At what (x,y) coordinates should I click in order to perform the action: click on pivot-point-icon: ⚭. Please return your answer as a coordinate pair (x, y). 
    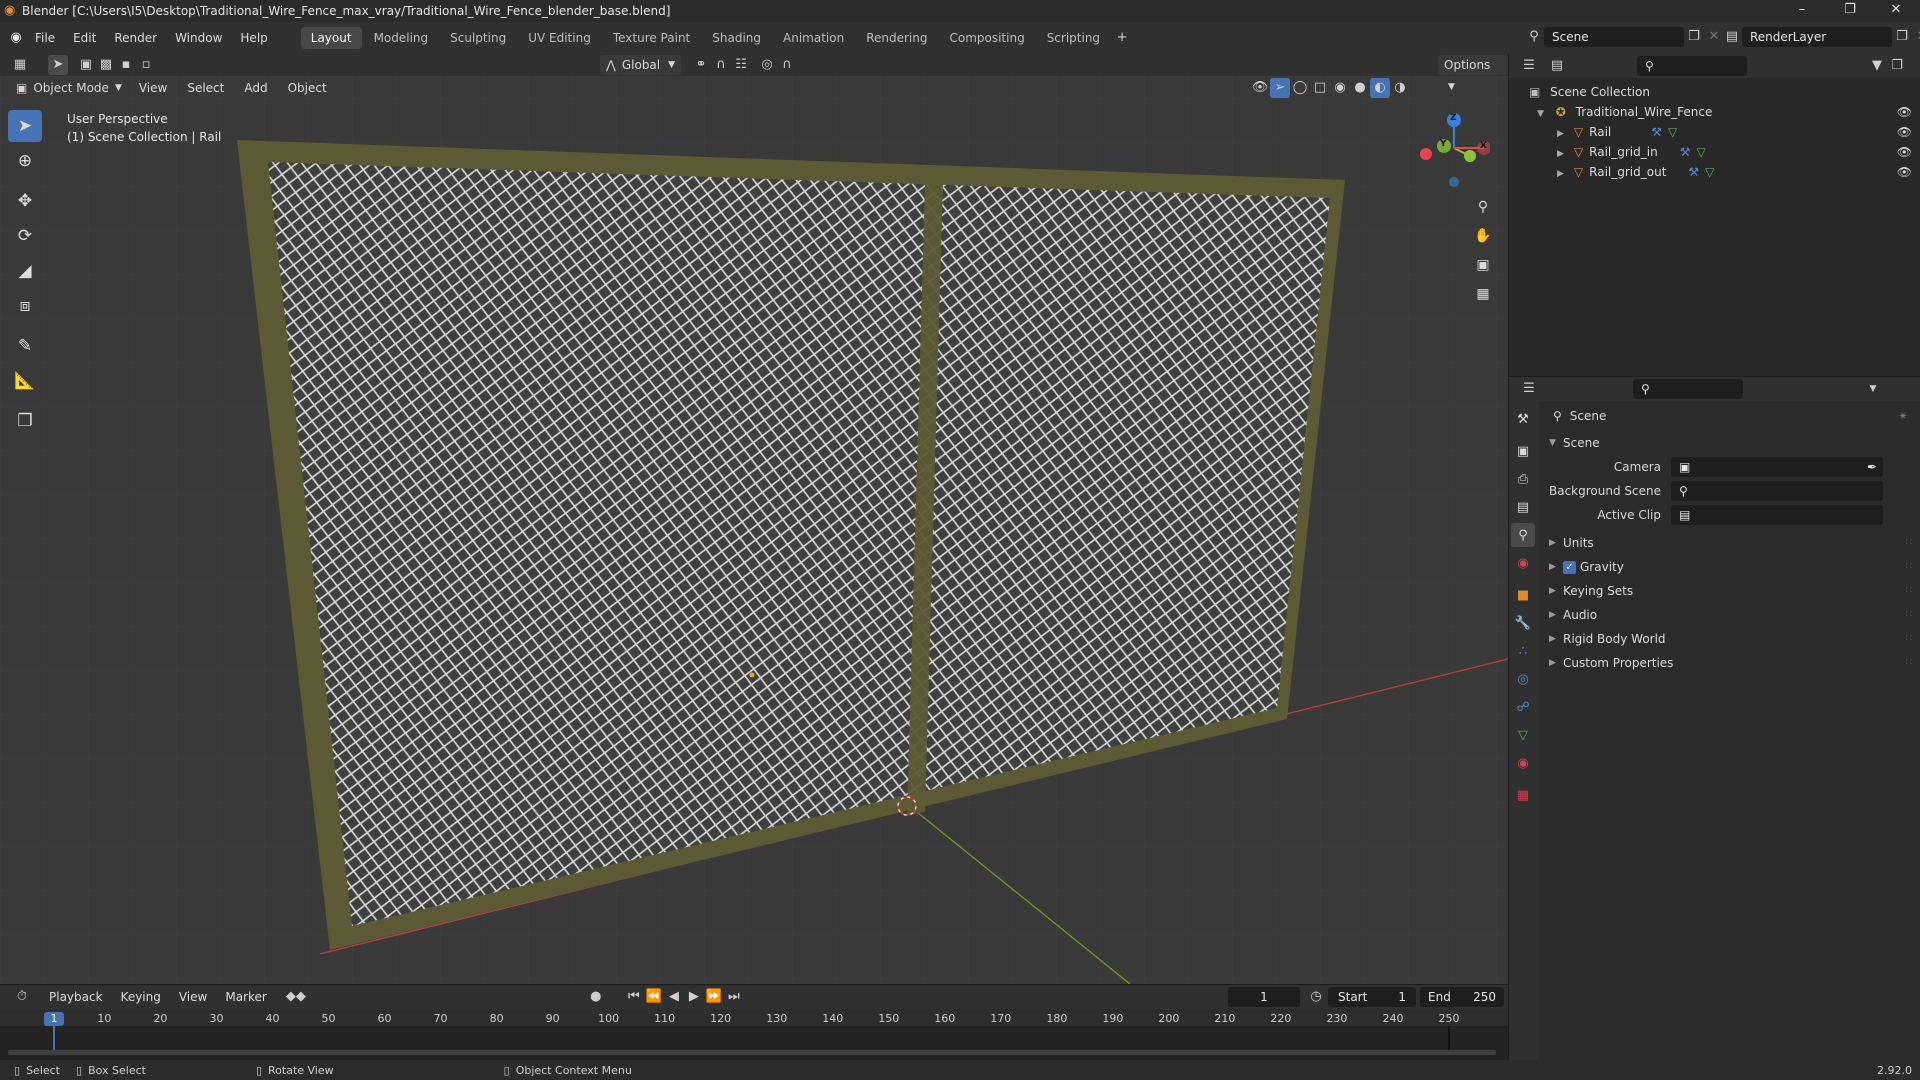
    Looking at the image, I should click on (701, 65).